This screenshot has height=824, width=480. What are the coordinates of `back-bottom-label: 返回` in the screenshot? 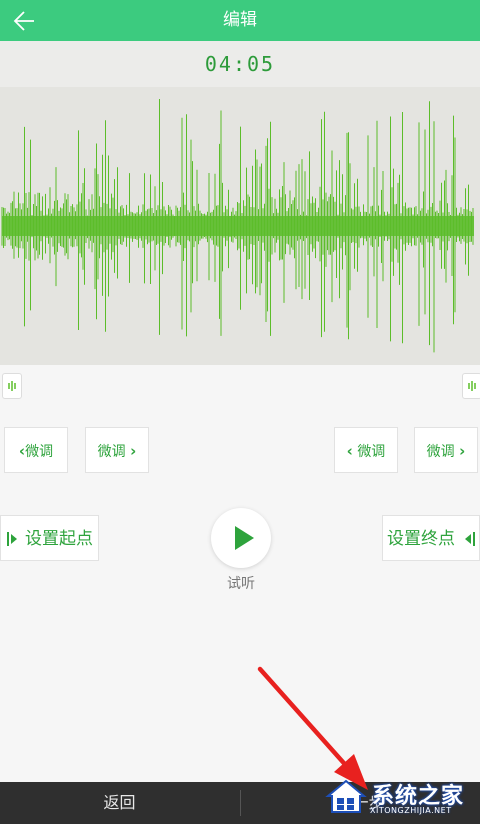 It's located at (119, 802).